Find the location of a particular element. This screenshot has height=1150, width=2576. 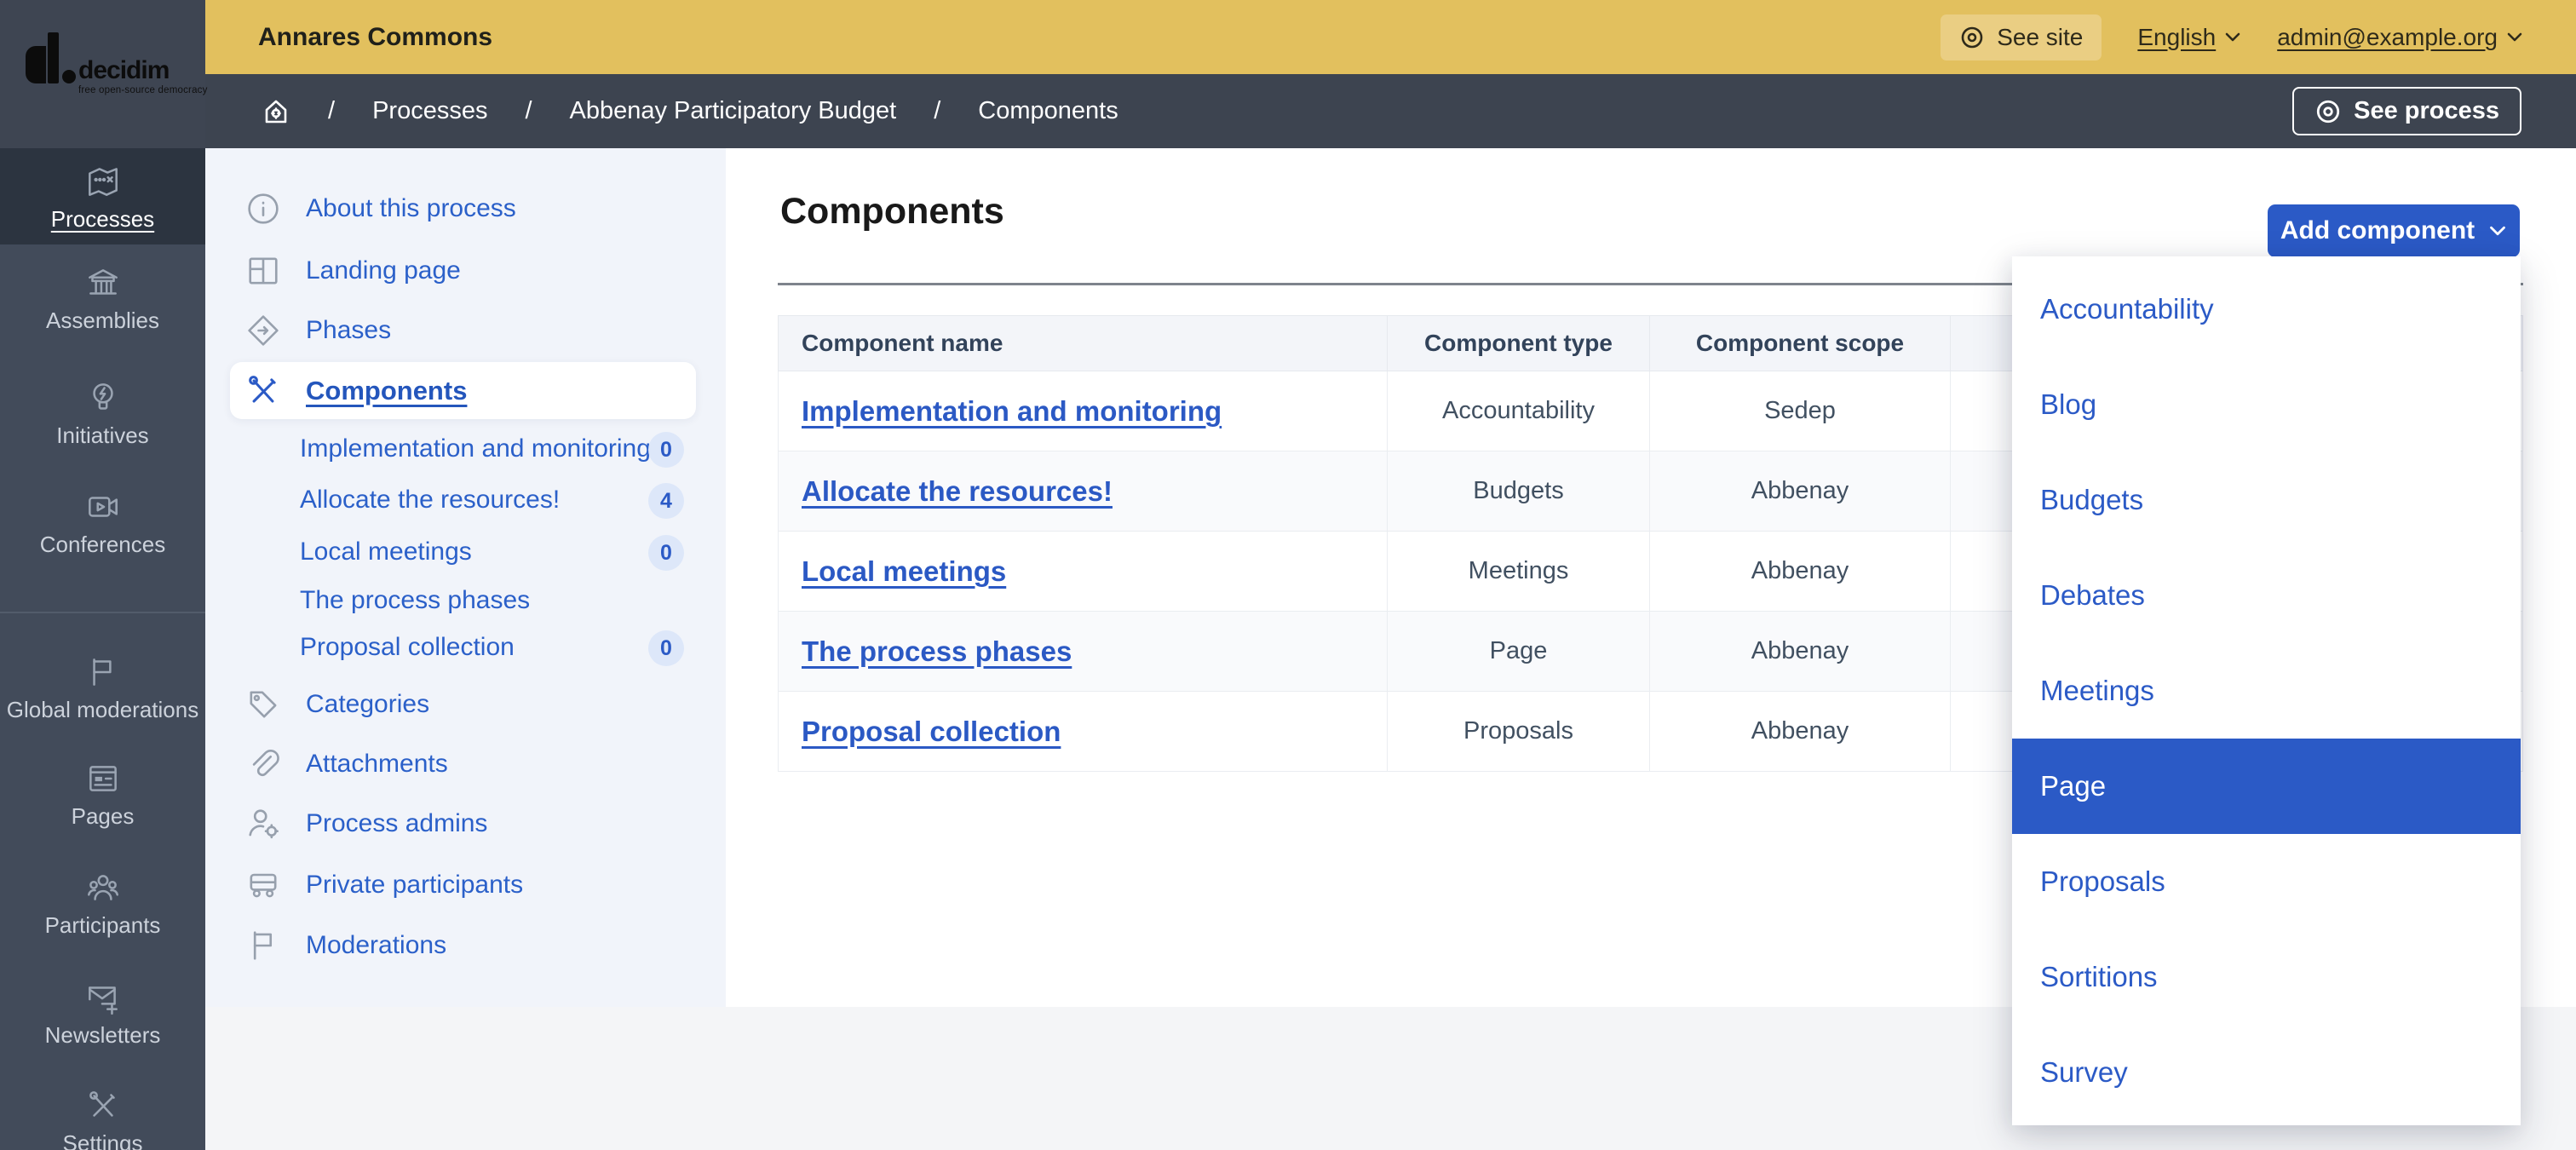

sidebar-item-initiatives: Initiatives is located at coordinates (103, 413).